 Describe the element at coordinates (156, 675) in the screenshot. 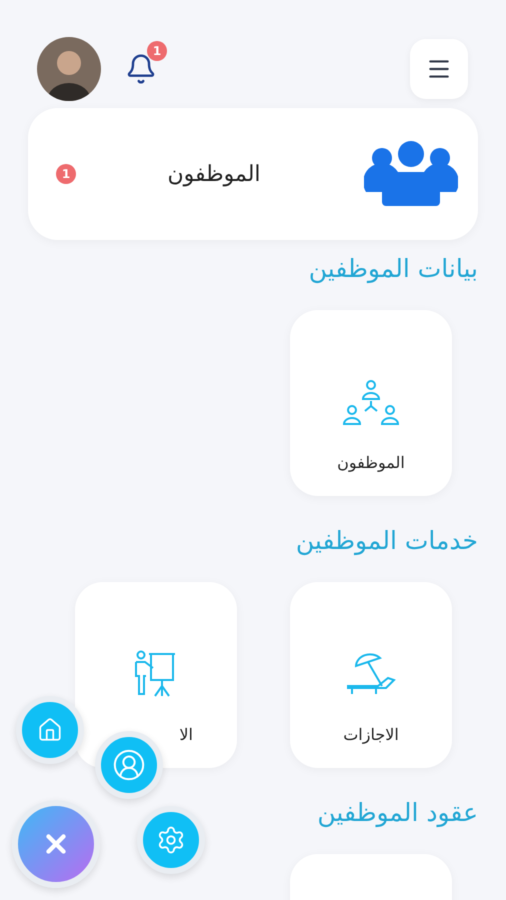

I see `service-tile: الا` at that location.